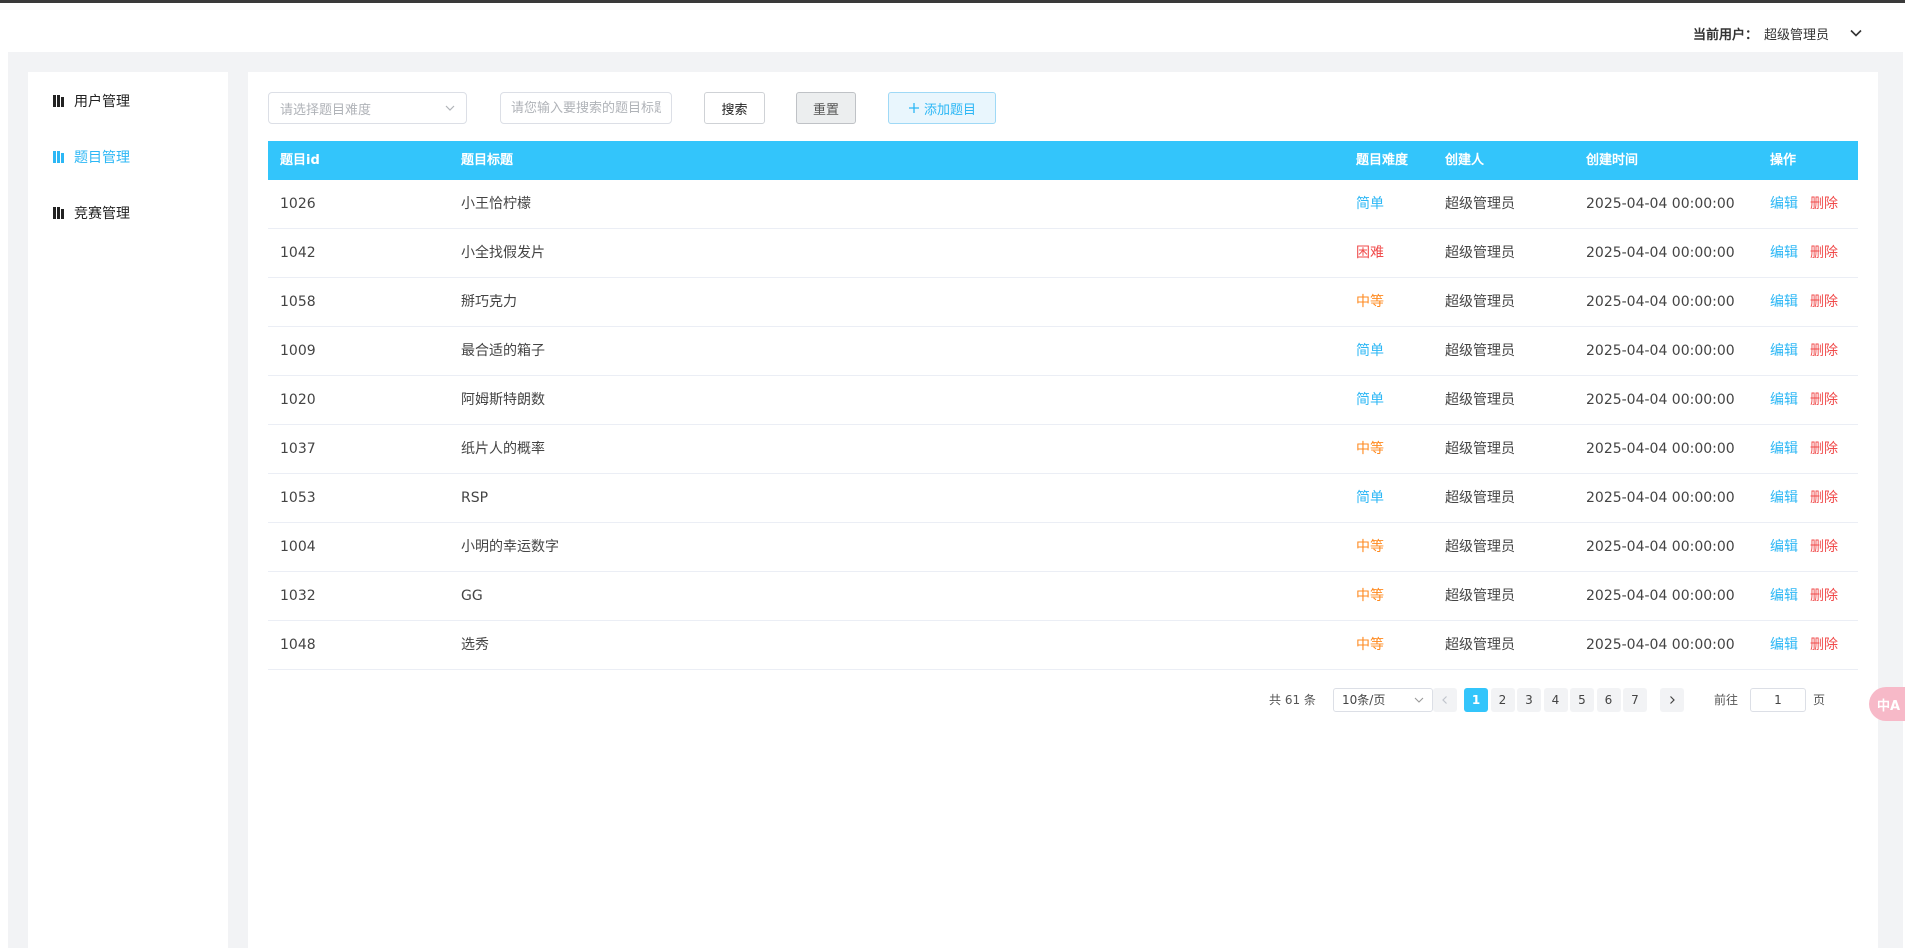  Describe the element at coordinates (734, 108) in the screenshot. I see `search-button: 搜索` at that location.